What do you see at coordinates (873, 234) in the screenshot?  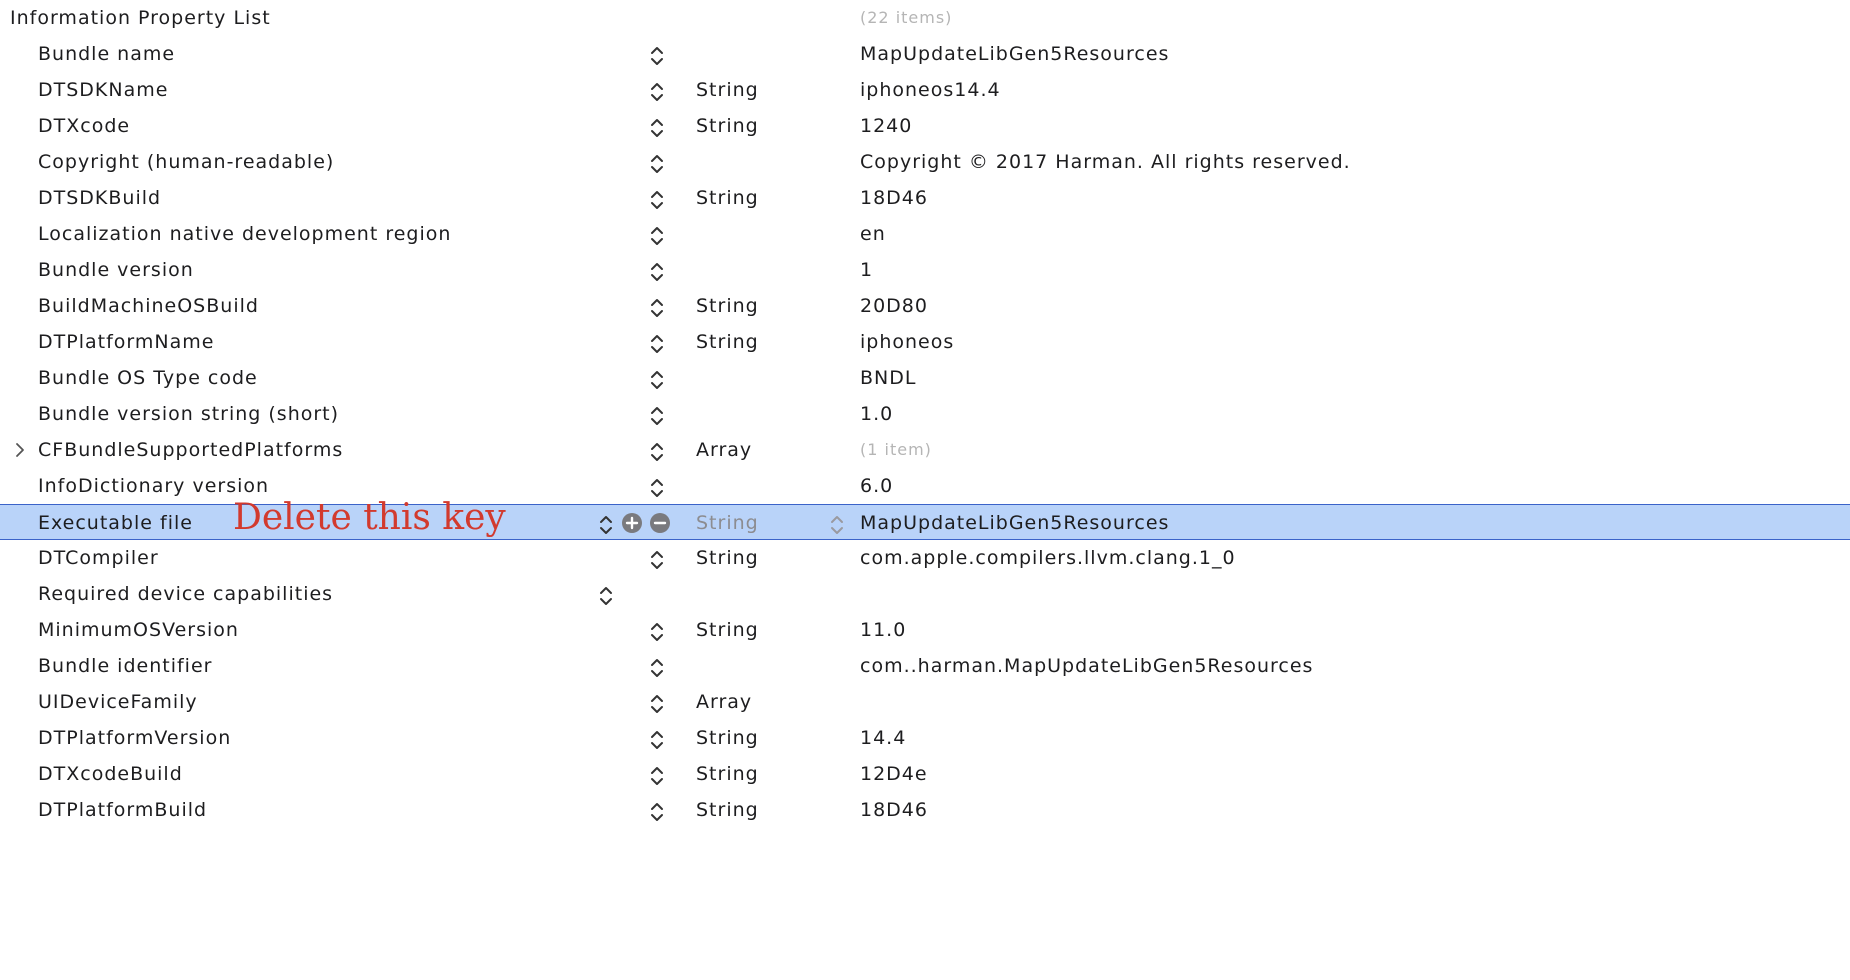 I see `row-value: en` at bounding box center [873, 234].